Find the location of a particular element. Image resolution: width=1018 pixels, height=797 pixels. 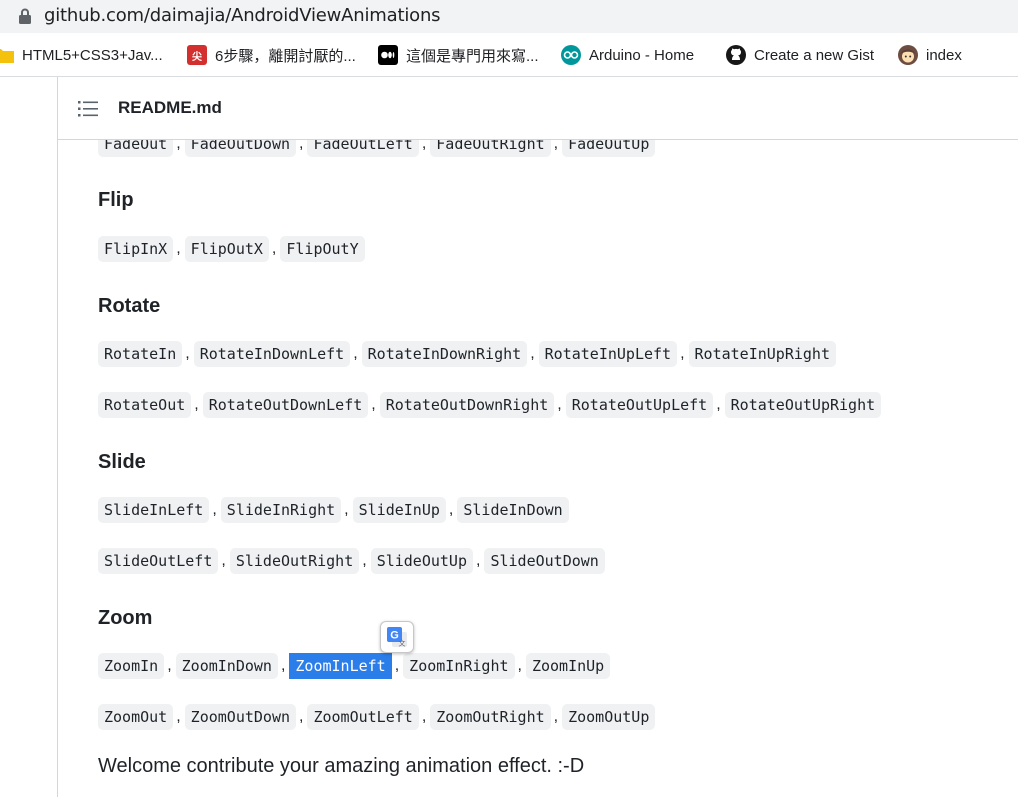

svg-text: G is located at coordinates (394, 636).